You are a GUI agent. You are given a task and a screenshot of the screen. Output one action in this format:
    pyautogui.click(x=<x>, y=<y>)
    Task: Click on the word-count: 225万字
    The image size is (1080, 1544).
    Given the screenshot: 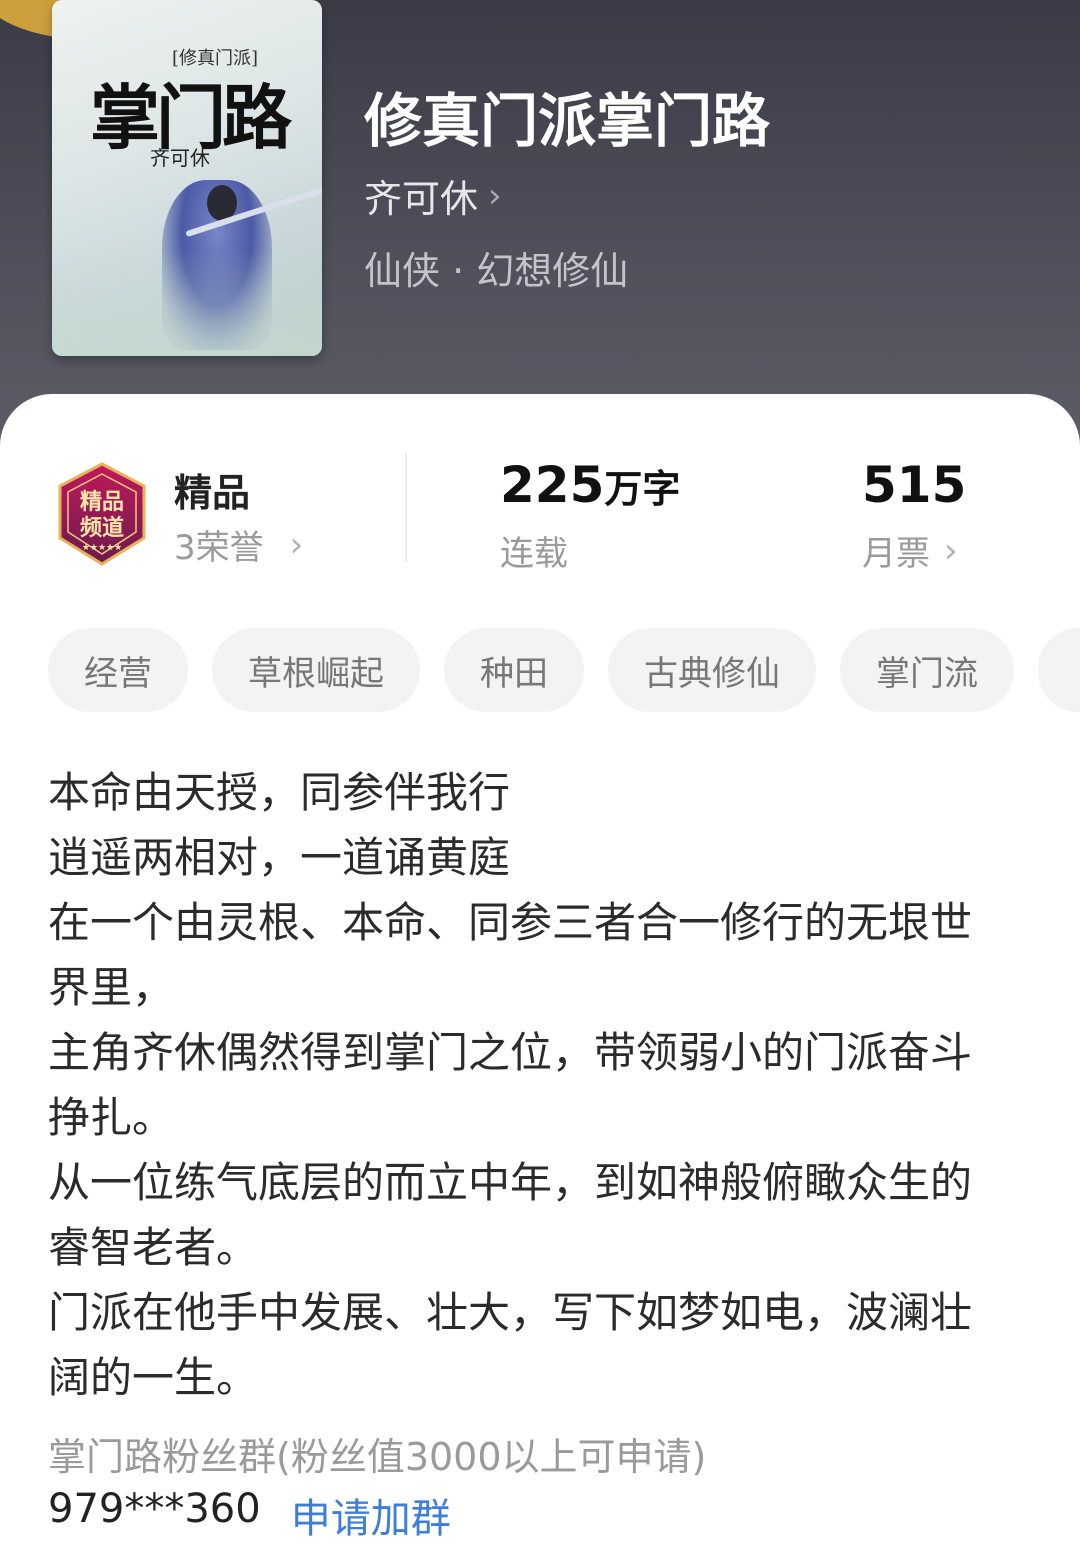 What is the action you would take?
    pyautogui.click(x=590, y=485)
    